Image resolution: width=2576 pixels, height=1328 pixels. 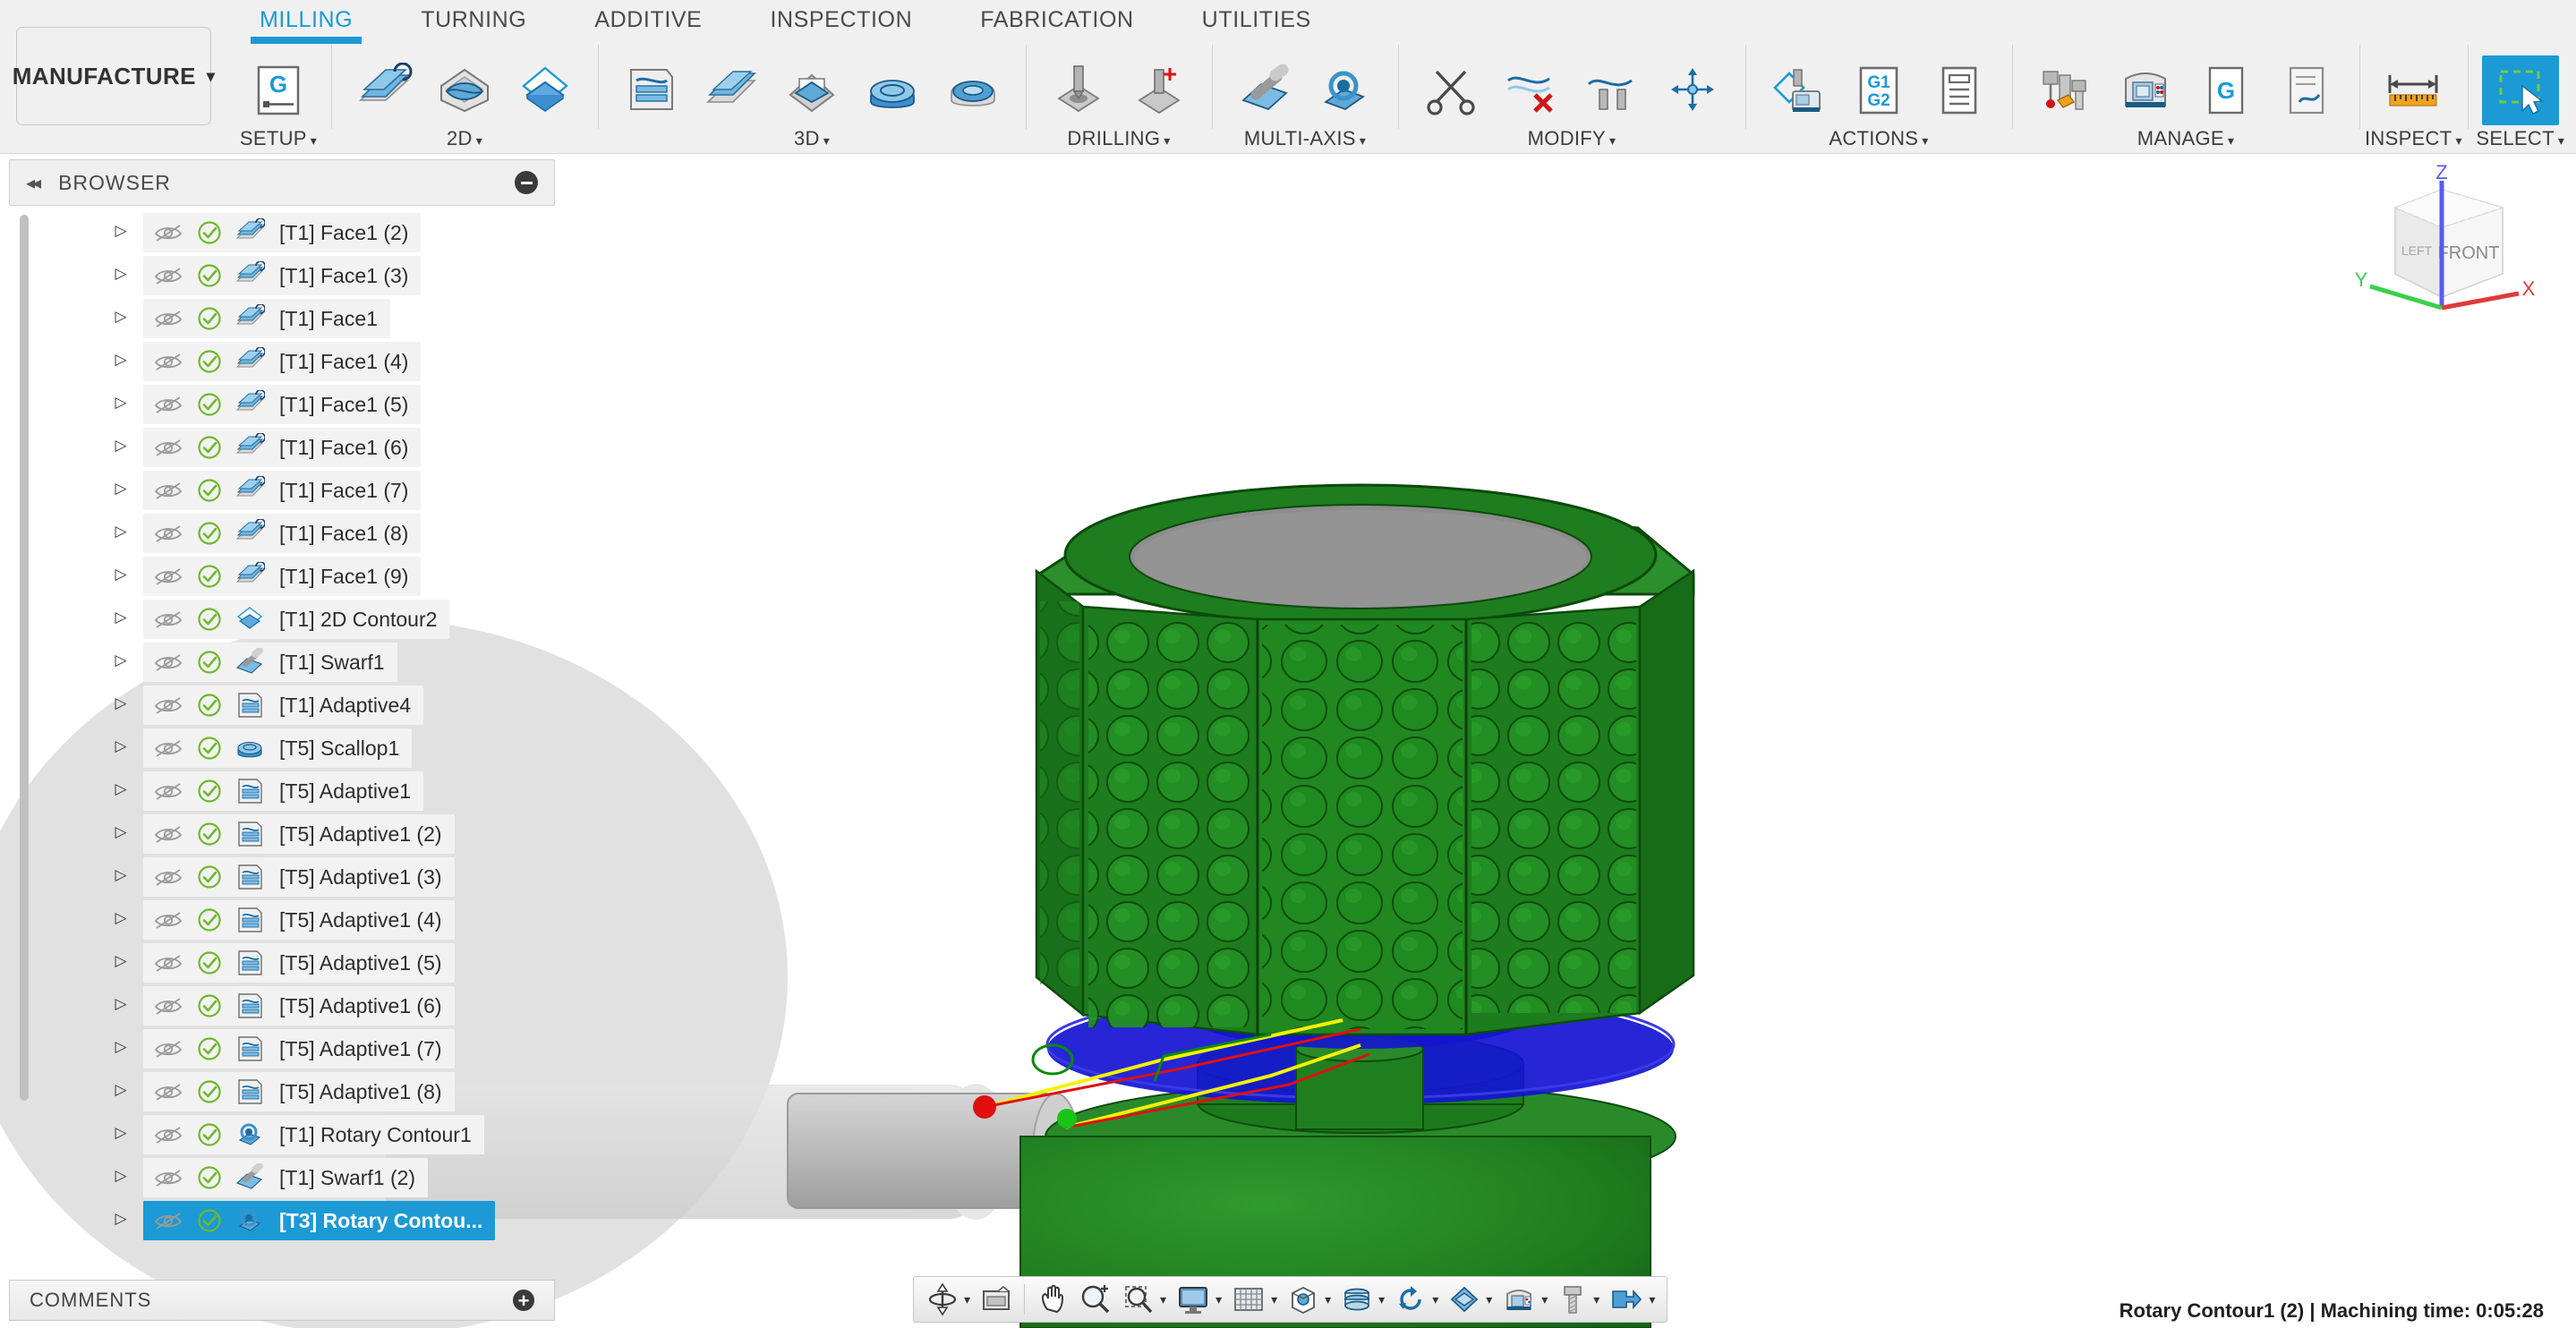 What do you see at coordinates (473, 19) in the screenshot?
I see `tab-turning: TURNING` at bounding box center [473, 19].